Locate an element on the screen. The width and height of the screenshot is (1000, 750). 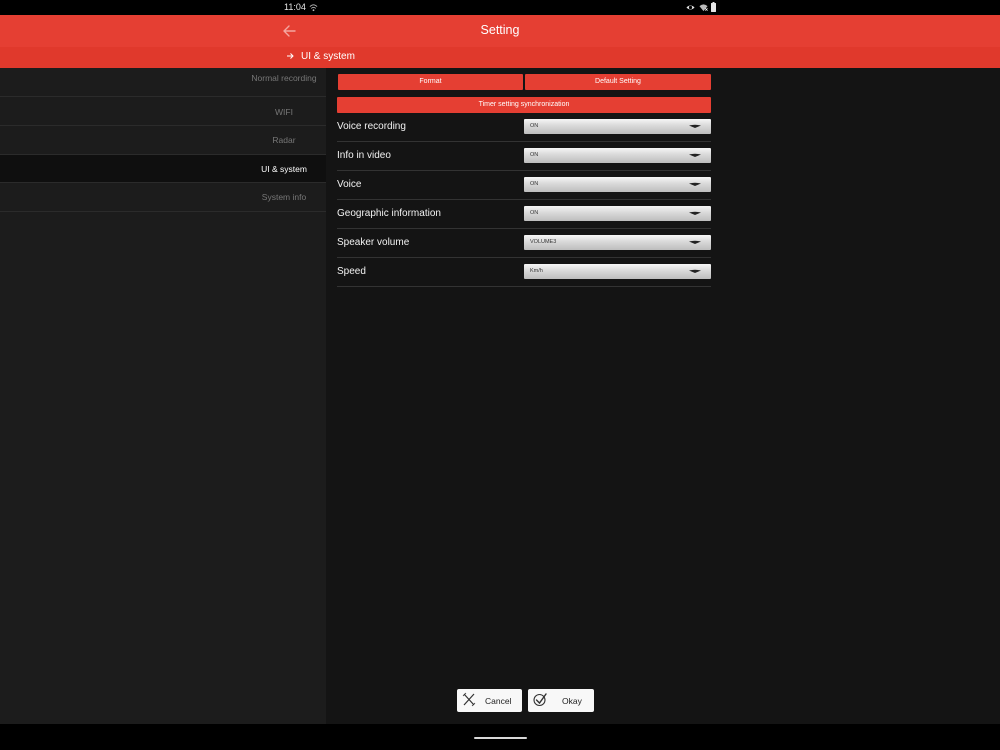
timer-sync-button: Timer setting synchronization is located at coordinates (524, 105).